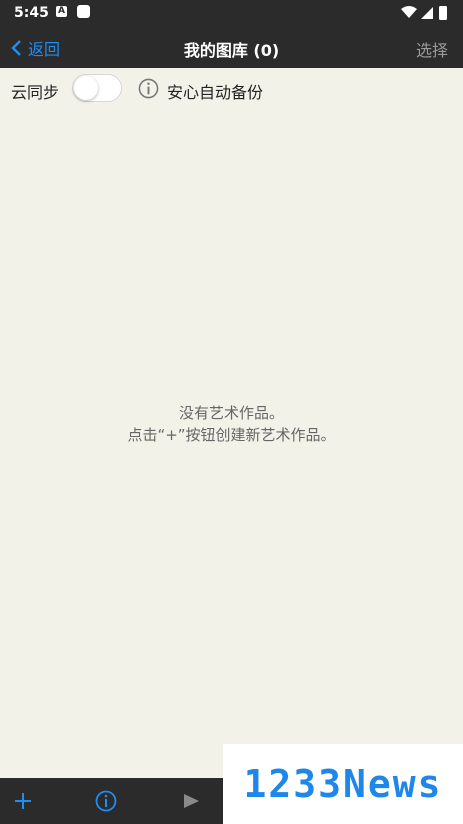 Image resolution: width=463 pixels, height=824 pixels. I want to click on add-icon, so click(23, 801).